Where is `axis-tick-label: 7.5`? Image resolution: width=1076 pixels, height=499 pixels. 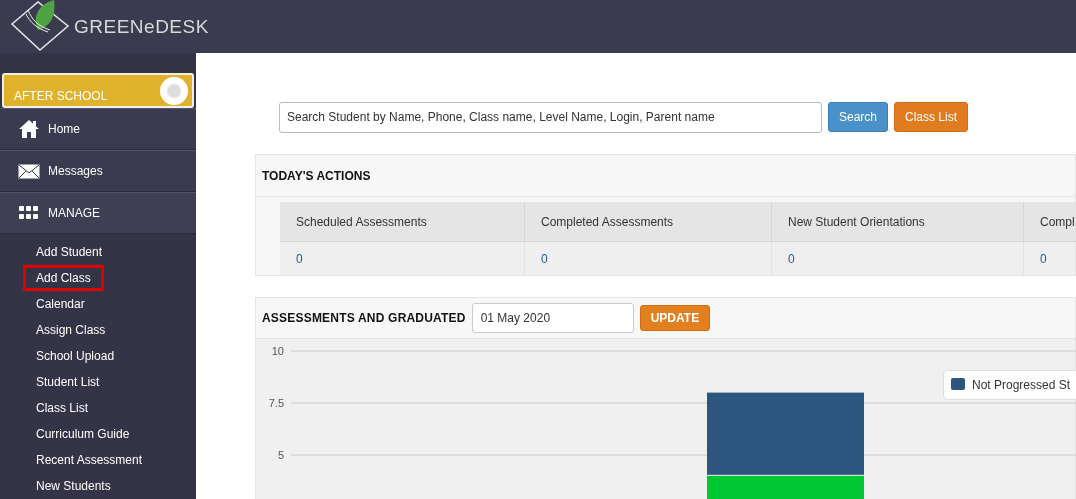 axis-tick-label: 7.5 is located at coordinates (276, 403).